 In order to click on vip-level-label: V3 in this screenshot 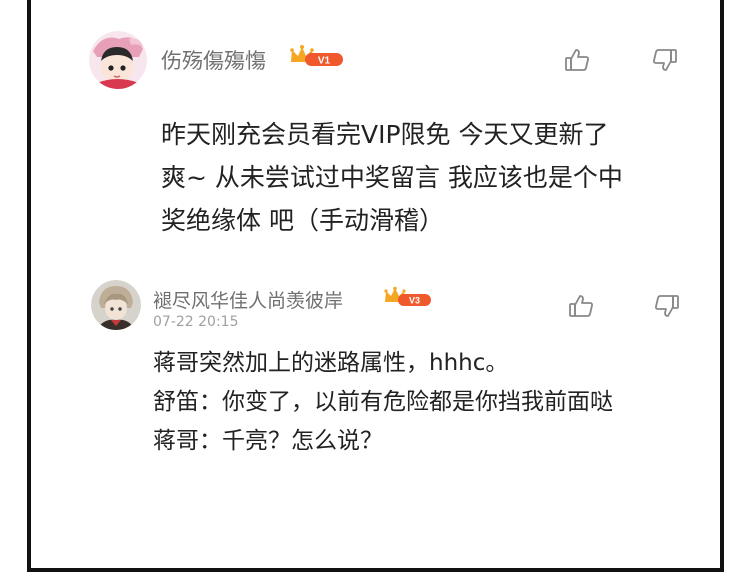, I will do `click(414, 301)`.